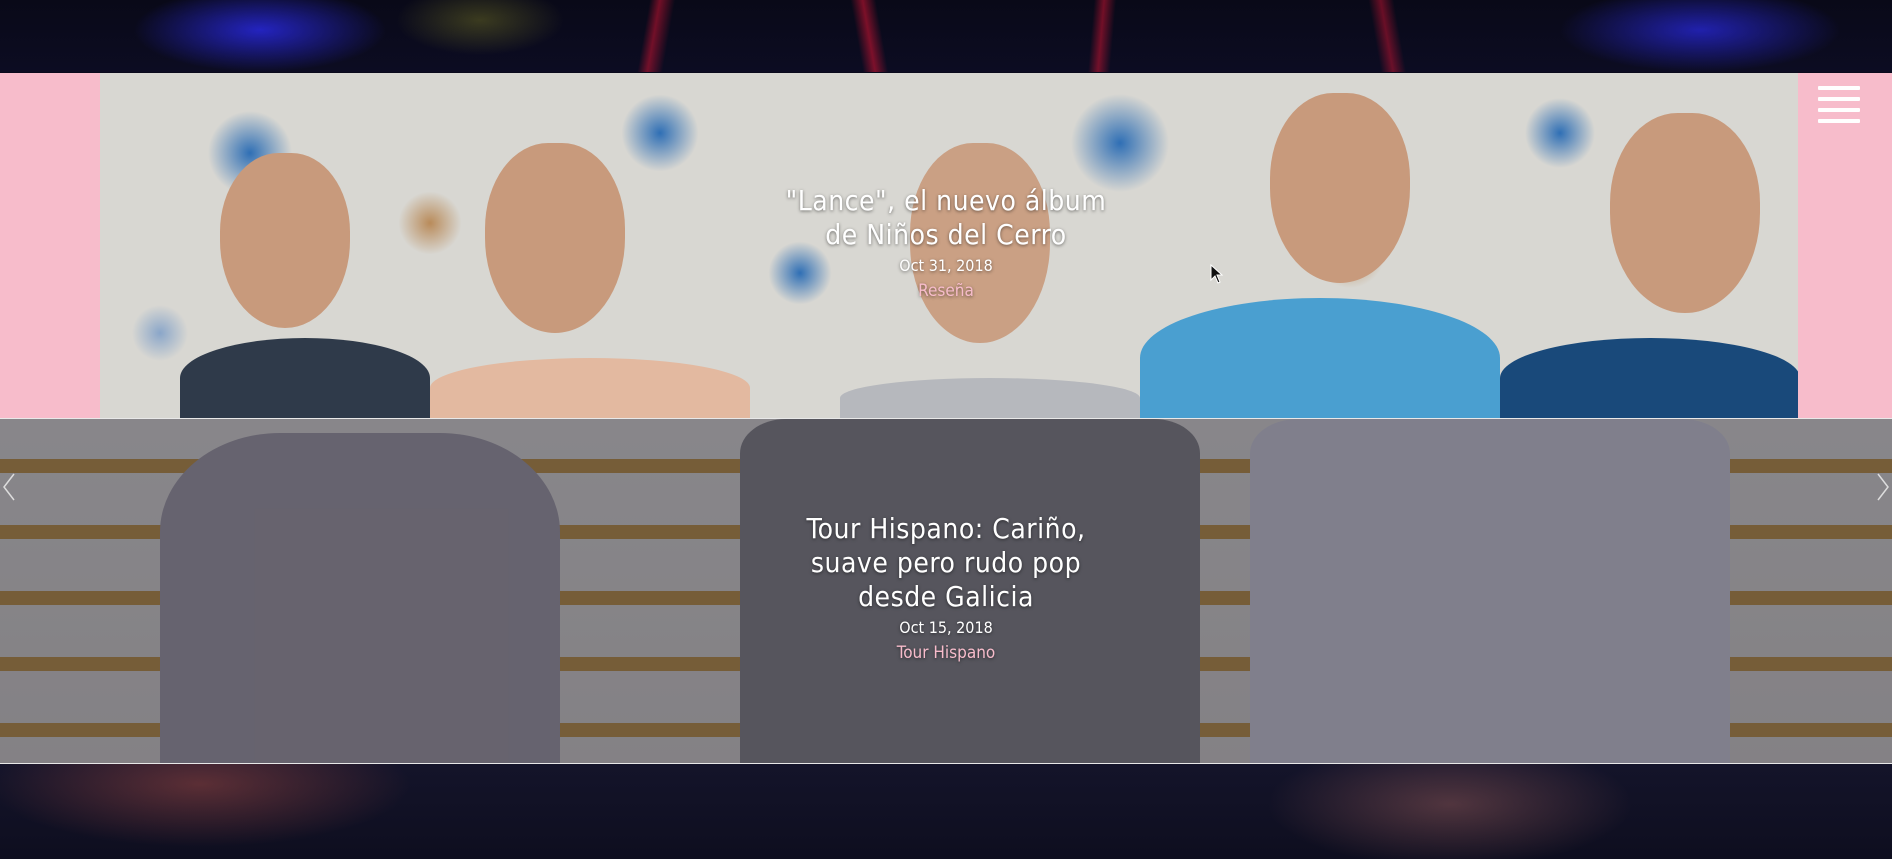  I want to click on post-date: Oct 15, 2018, so click(946, 627).